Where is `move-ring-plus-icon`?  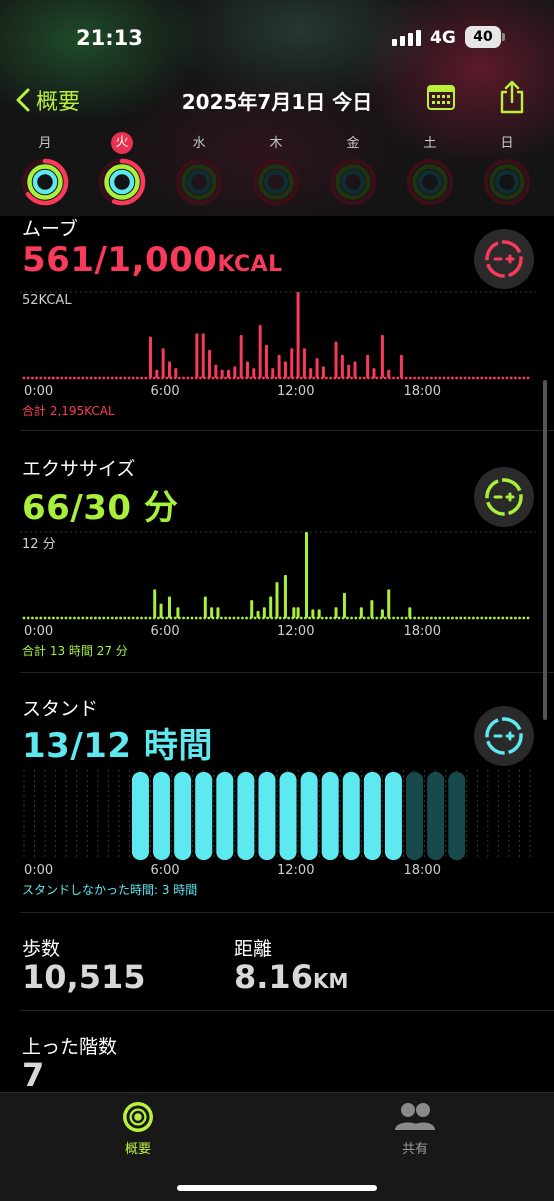
move-ring-plus-icon is located at coordinates (504, 259).